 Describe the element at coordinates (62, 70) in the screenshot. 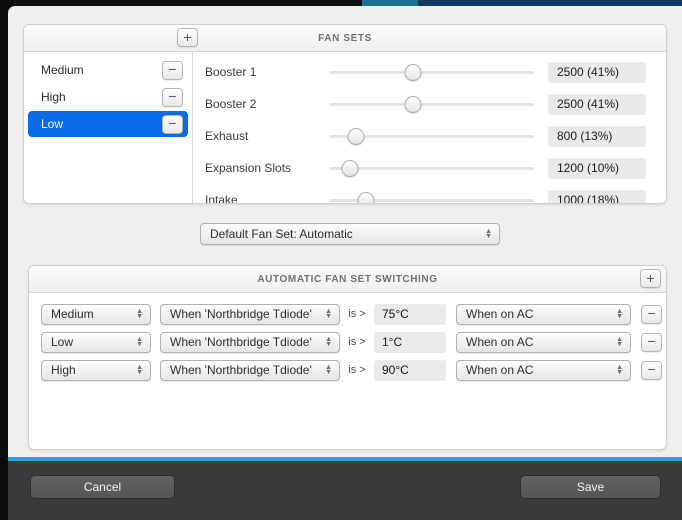

I see `fan-set-name: Medium` at that location.